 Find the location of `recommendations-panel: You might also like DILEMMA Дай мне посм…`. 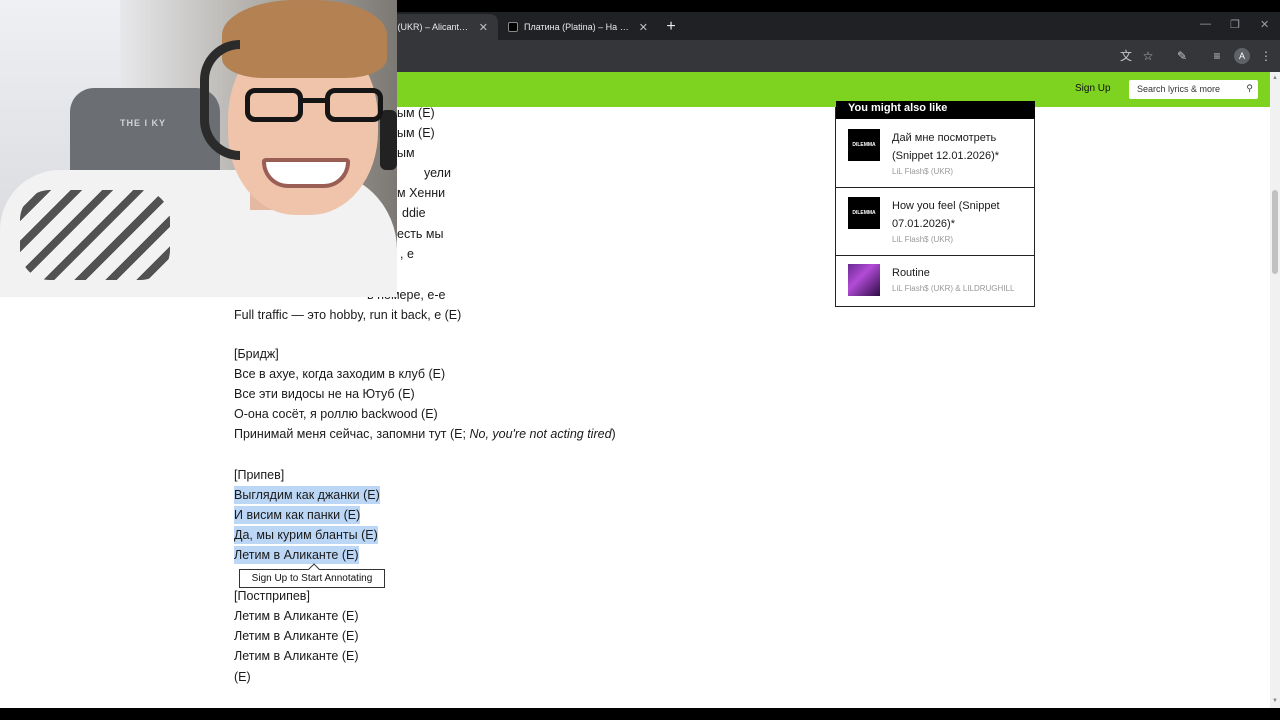

recommendations-panel: You might also like DILEMMA Дай мне посм… is located at coordinates (935, 204).